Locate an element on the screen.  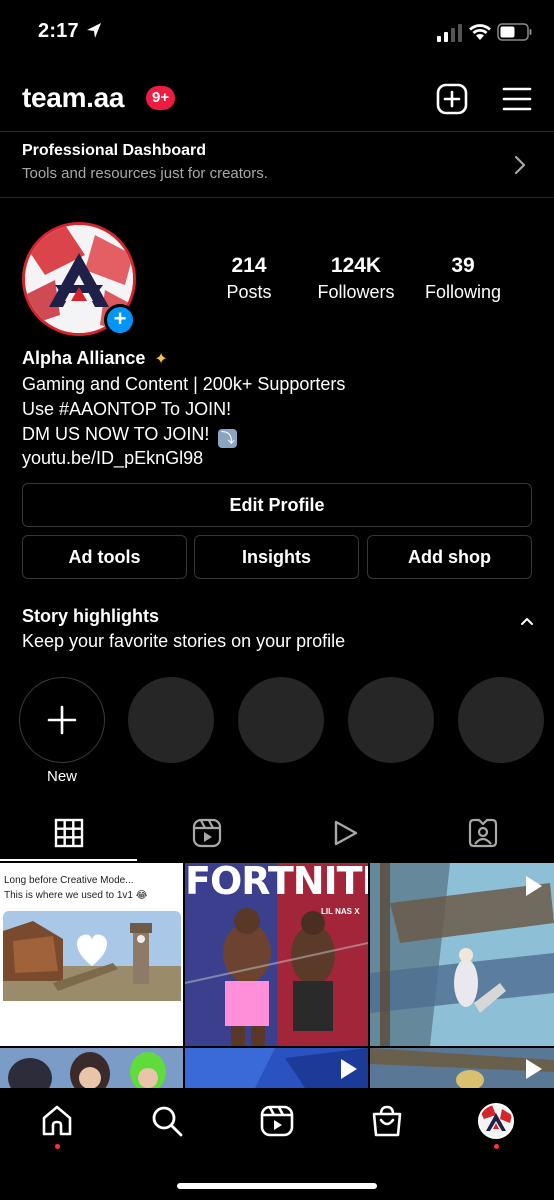
bio-name: Alpha Alliance is located at coordinates (84, 358).